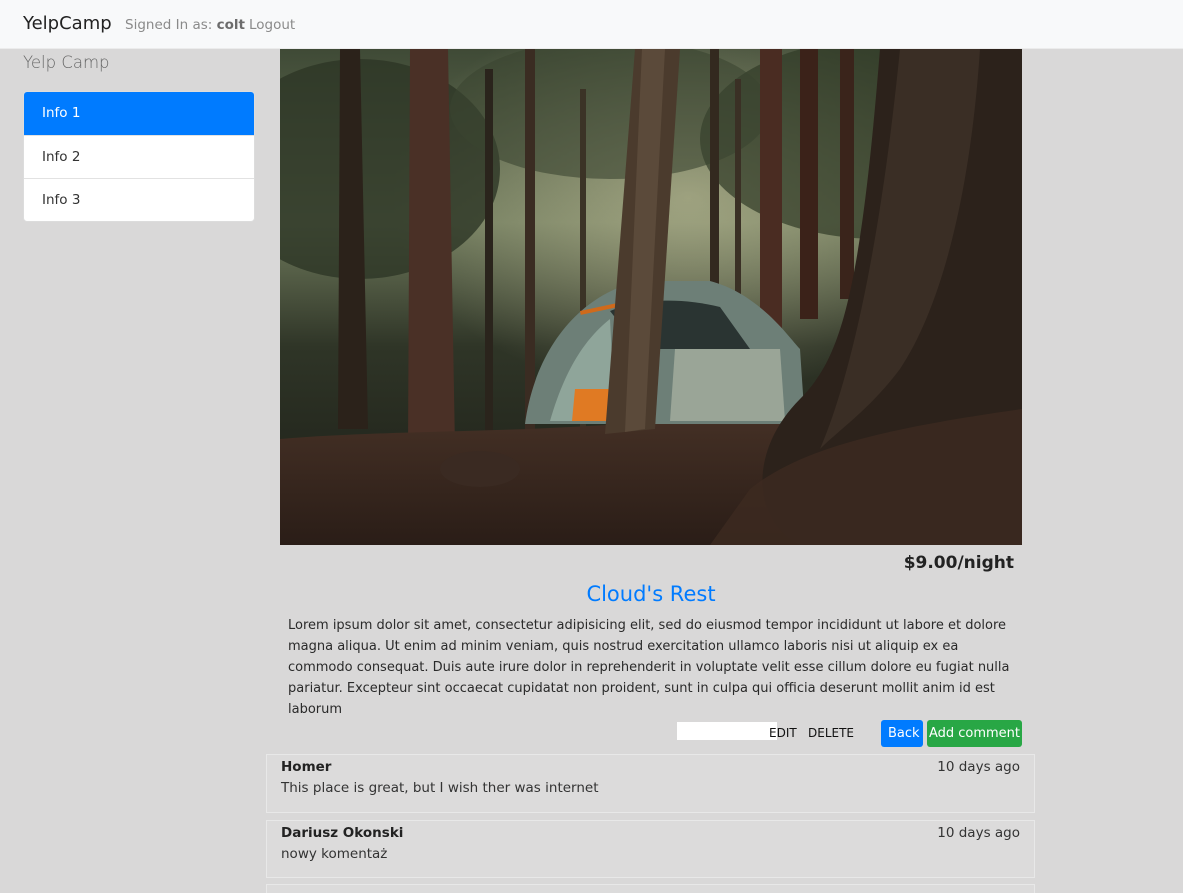 The height and width of the screenshot is (893, 1183). I want to click on sidebar-item-info-2: Info 2, so click(139, 156).